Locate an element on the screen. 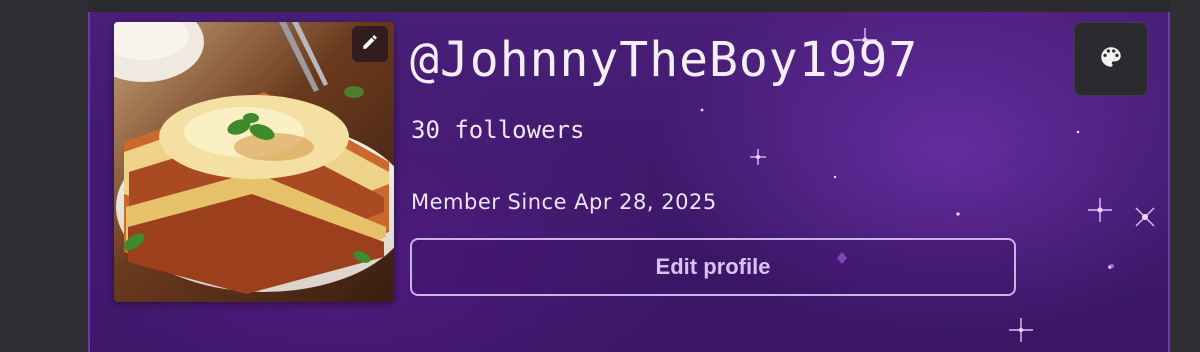 The image size is (1200, 352). member-since-date: Member Since Apr 28, 2025 is located at coordinates (564, 202).